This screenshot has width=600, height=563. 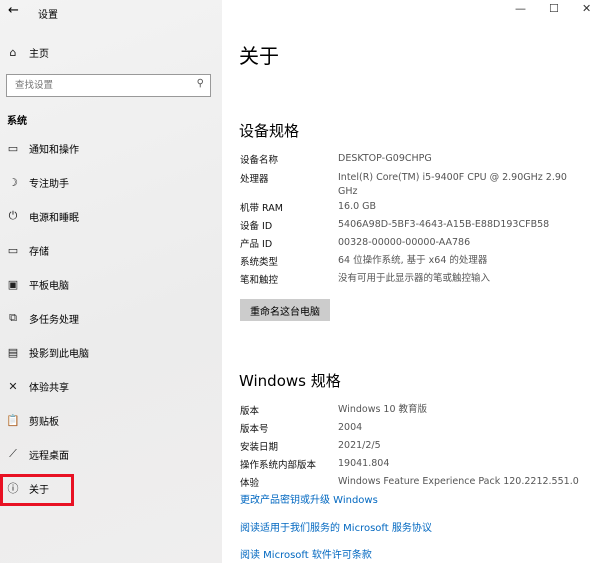 I want to click on spec-value: 2021/2/5, so click(x=359, y=445).